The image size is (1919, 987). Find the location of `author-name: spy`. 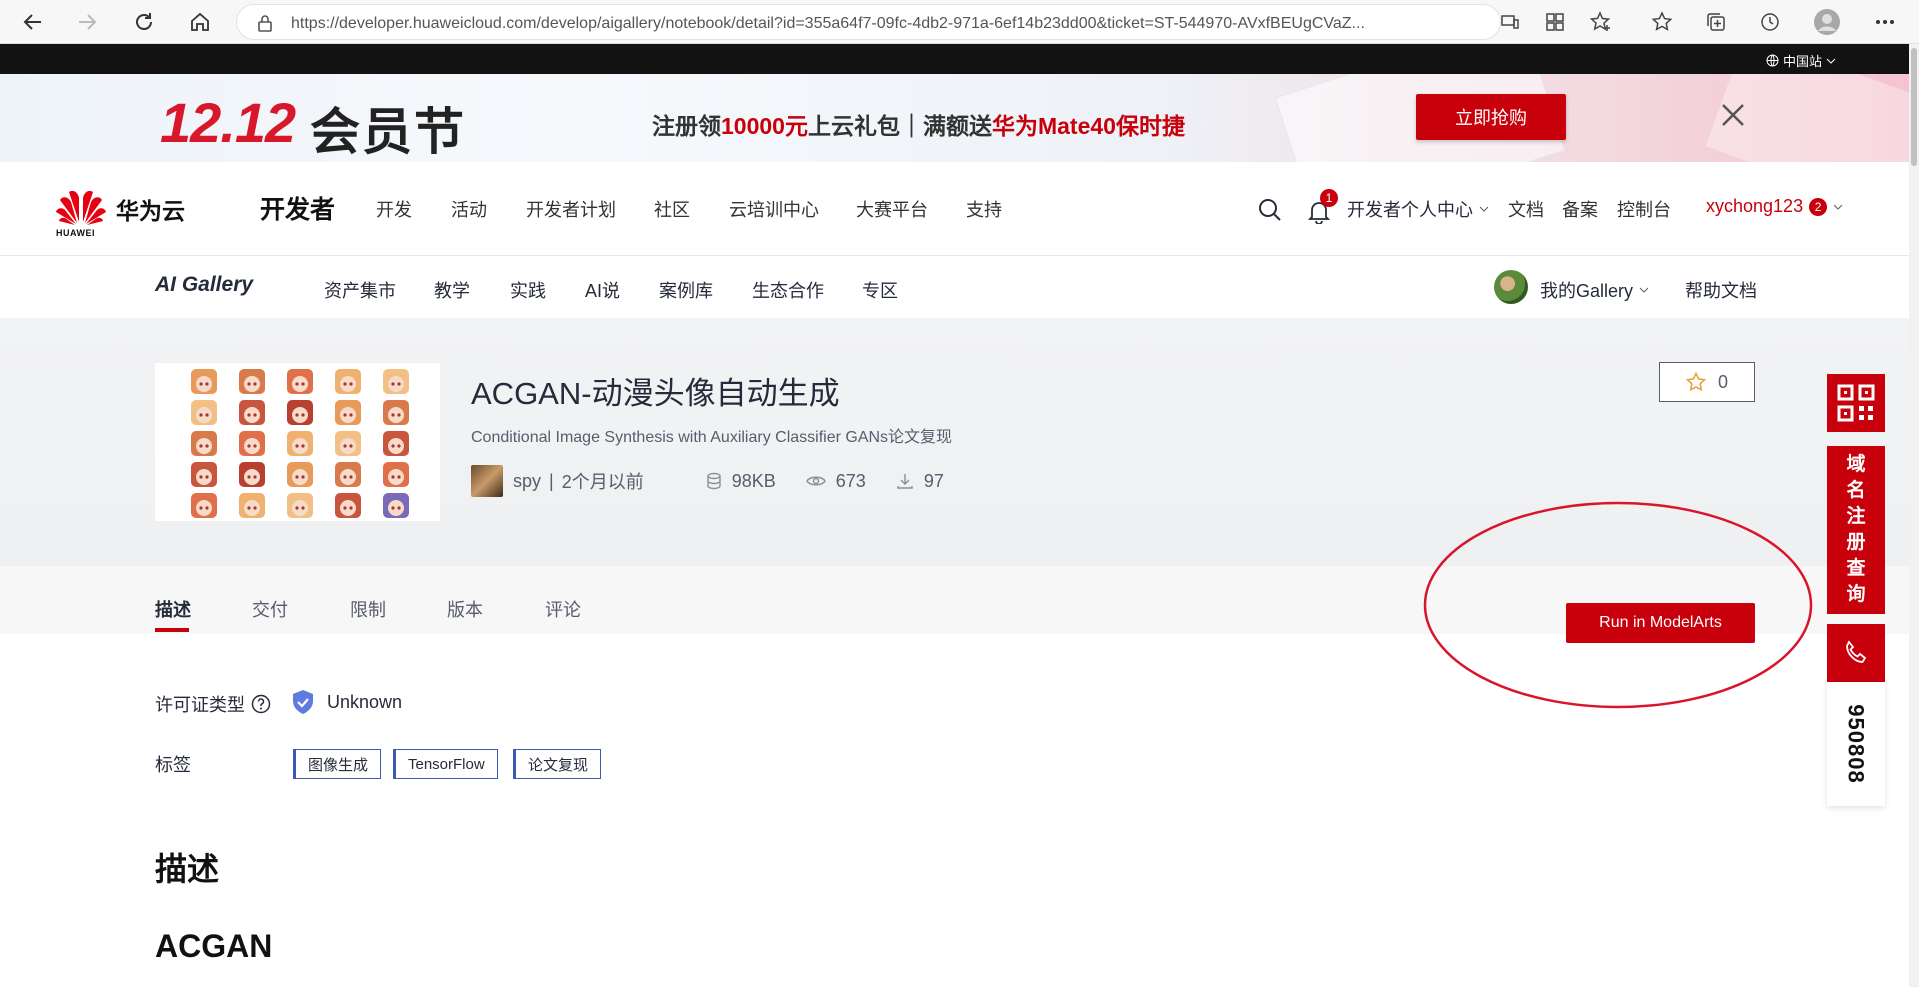

author-name: spy is located at coordinates (527, 481).